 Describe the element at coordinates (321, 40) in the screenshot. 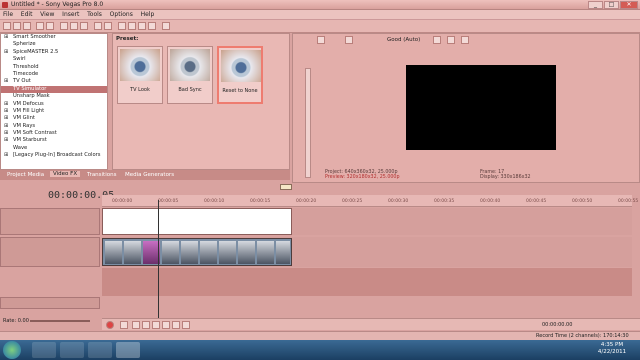

I see `preview-properties-icon` at that location.